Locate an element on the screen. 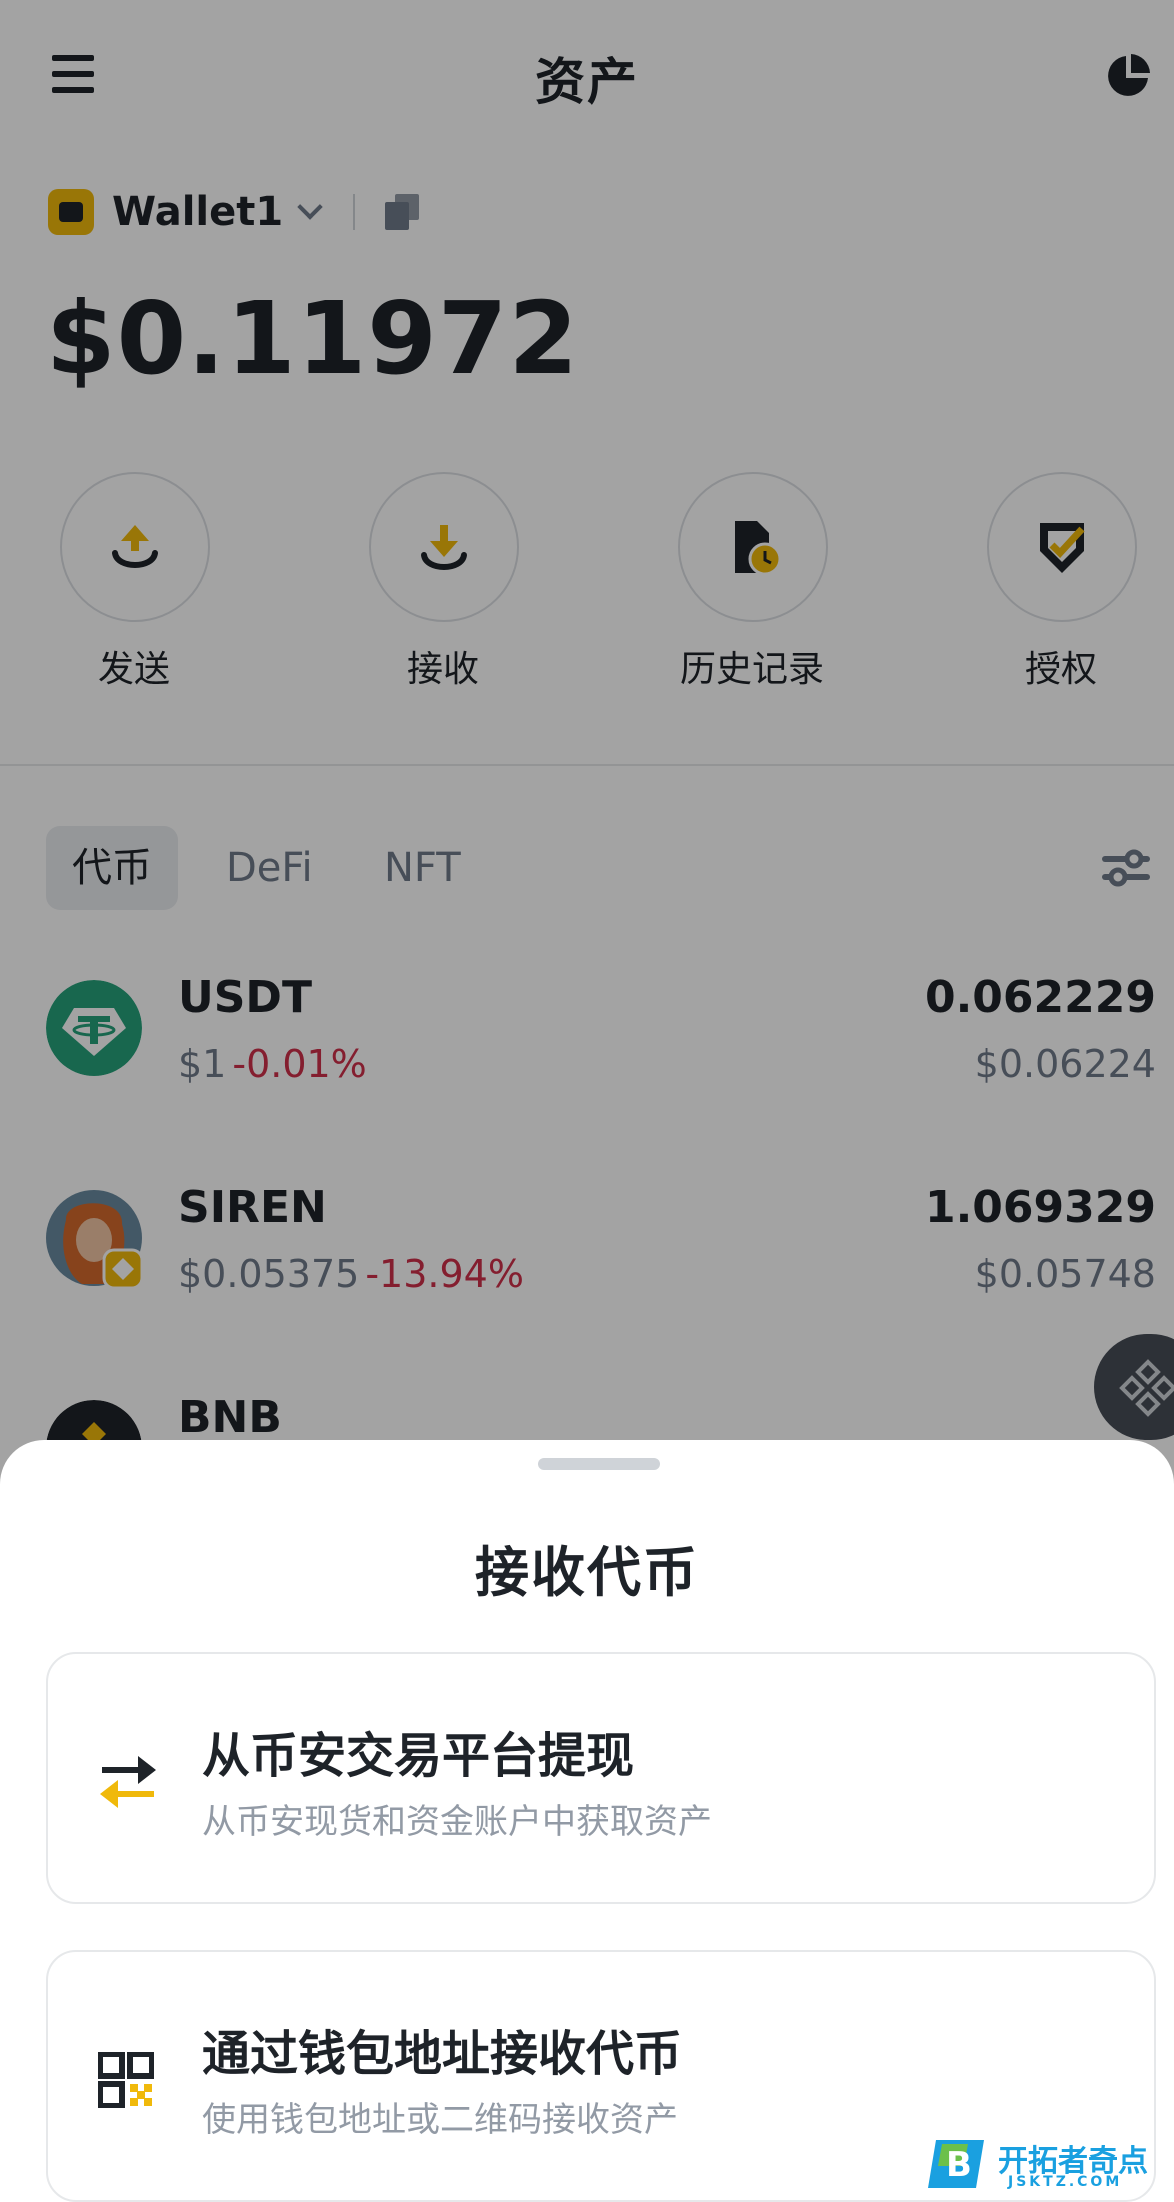 Image resolution: width=1174 pixels, height=2202 pixels. svg-text: B is located at coordinates (959, 2165).